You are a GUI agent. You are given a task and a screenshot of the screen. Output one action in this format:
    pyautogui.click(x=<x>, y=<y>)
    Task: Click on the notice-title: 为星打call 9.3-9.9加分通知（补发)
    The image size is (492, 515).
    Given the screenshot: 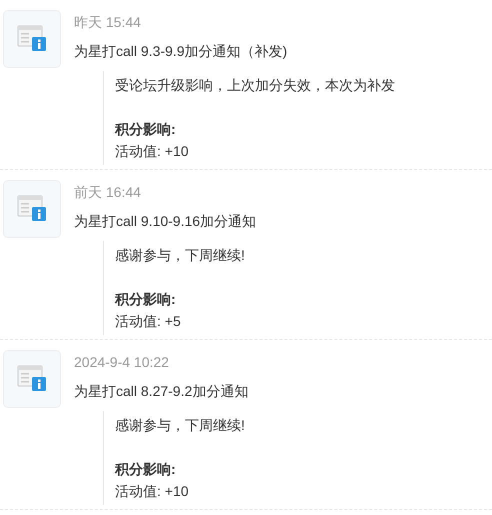 What is the action you would take?
    pyautogui.click(x=181, y=51)
    